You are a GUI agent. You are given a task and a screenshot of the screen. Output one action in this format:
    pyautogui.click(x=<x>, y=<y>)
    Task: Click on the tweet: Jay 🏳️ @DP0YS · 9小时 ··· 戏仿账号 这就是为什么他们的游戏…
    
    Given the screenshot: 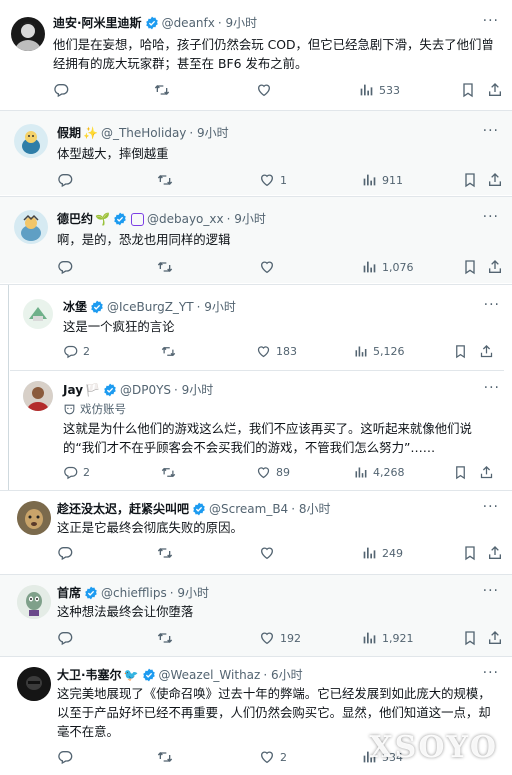 What is the action you would take?
    pyautogui.click(x=257, y=430)
    